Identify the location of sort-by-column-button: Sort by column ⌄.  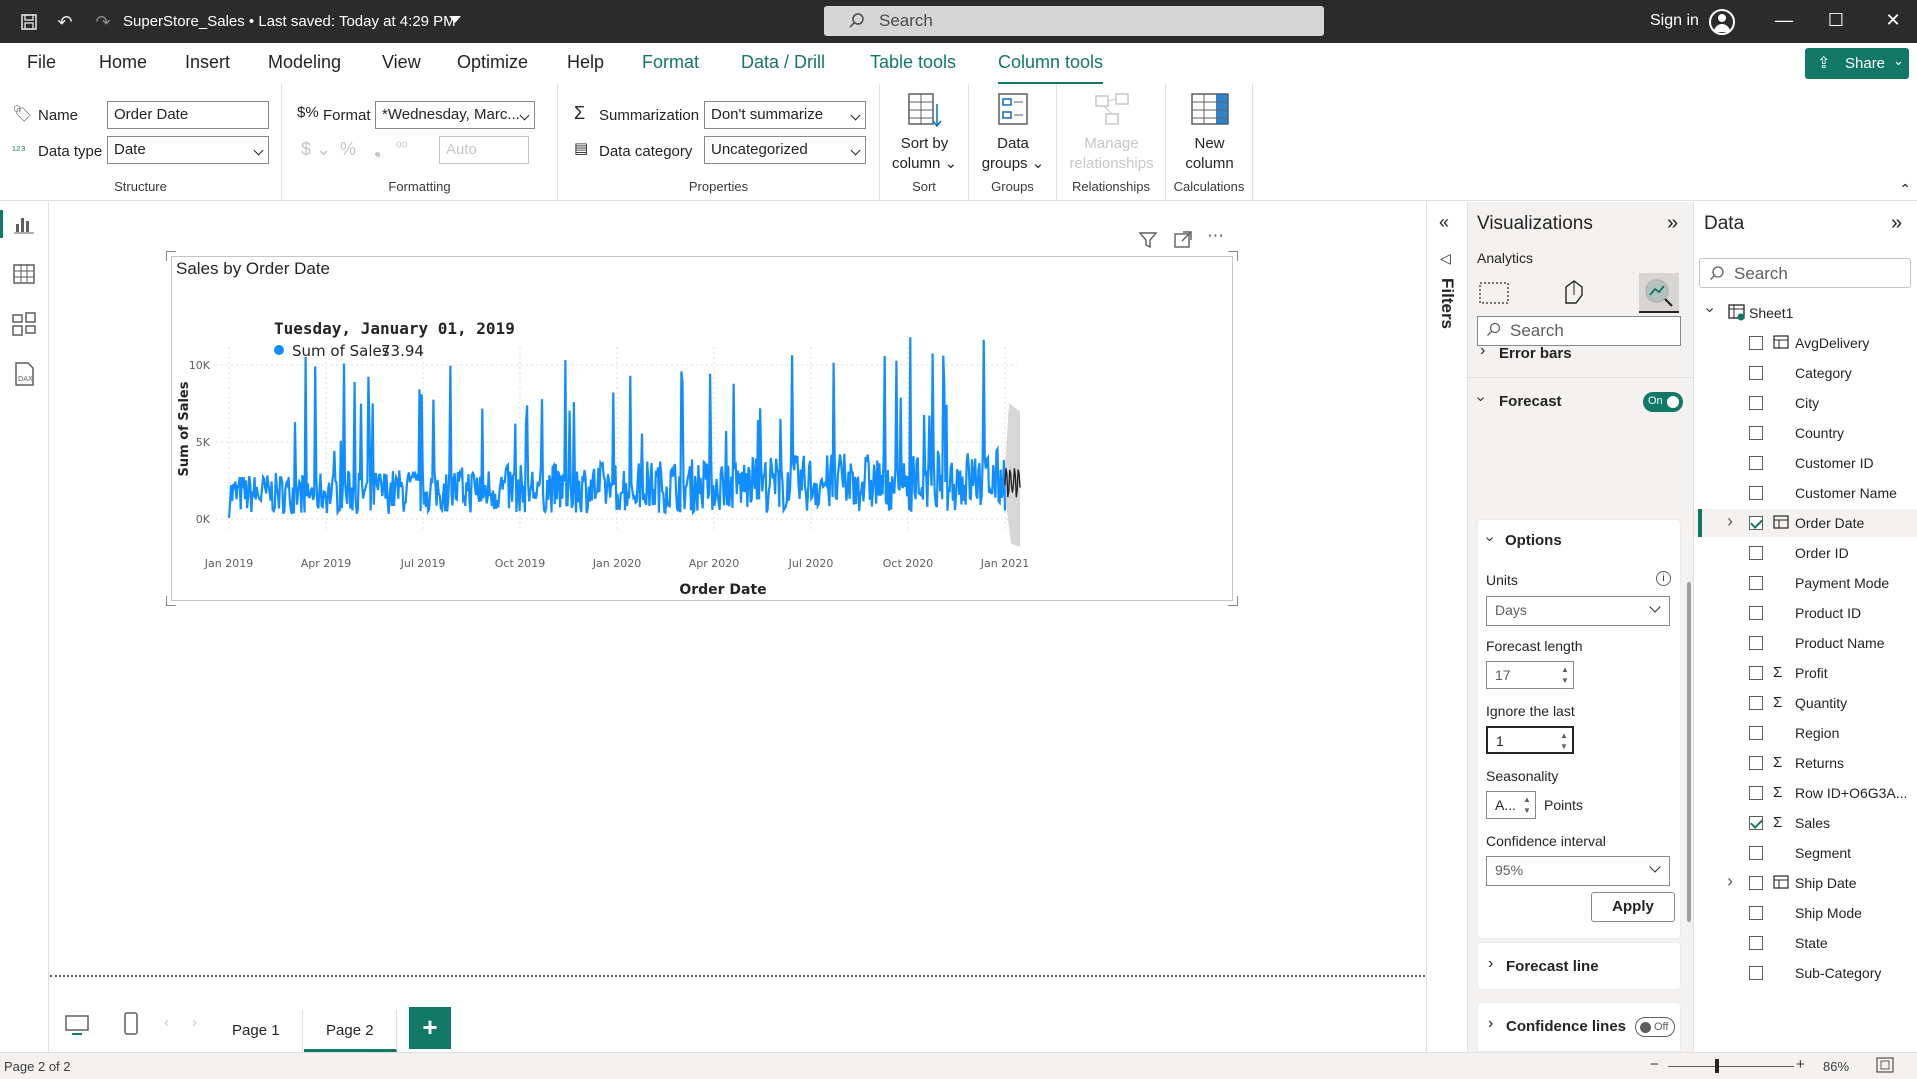
(924, 133).